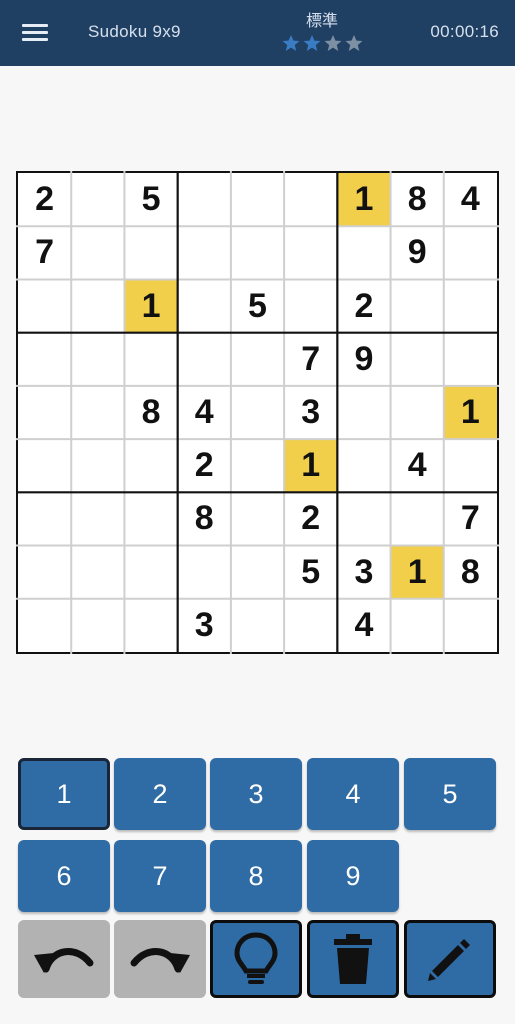 The image size is (515, 1024). What do you see at coordinates (64, 876) in the screenshot?
I see `number-button-6: 6` at bounding box center [64, 876].